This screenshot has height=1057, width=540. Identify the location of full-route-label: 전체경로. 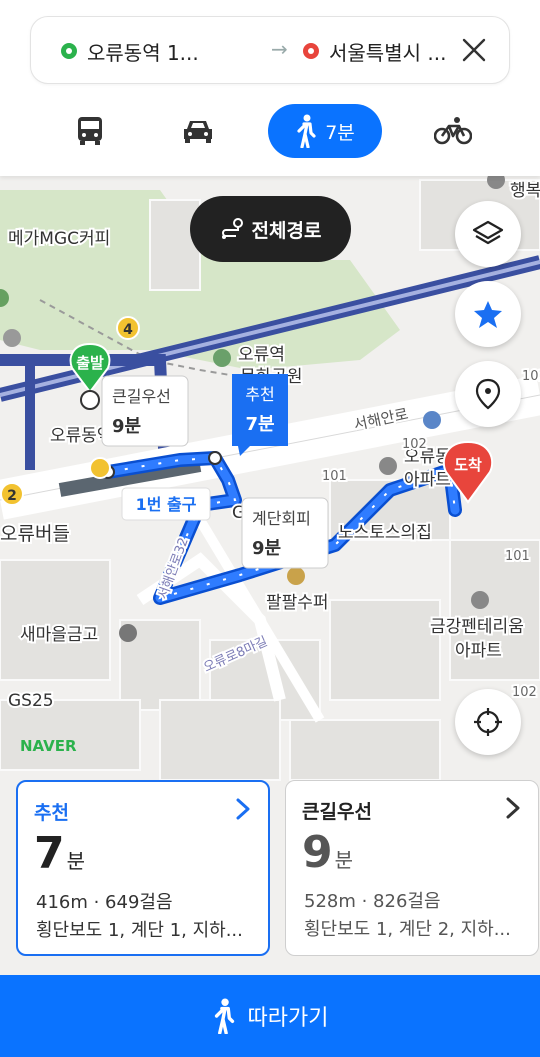
(286, 230).